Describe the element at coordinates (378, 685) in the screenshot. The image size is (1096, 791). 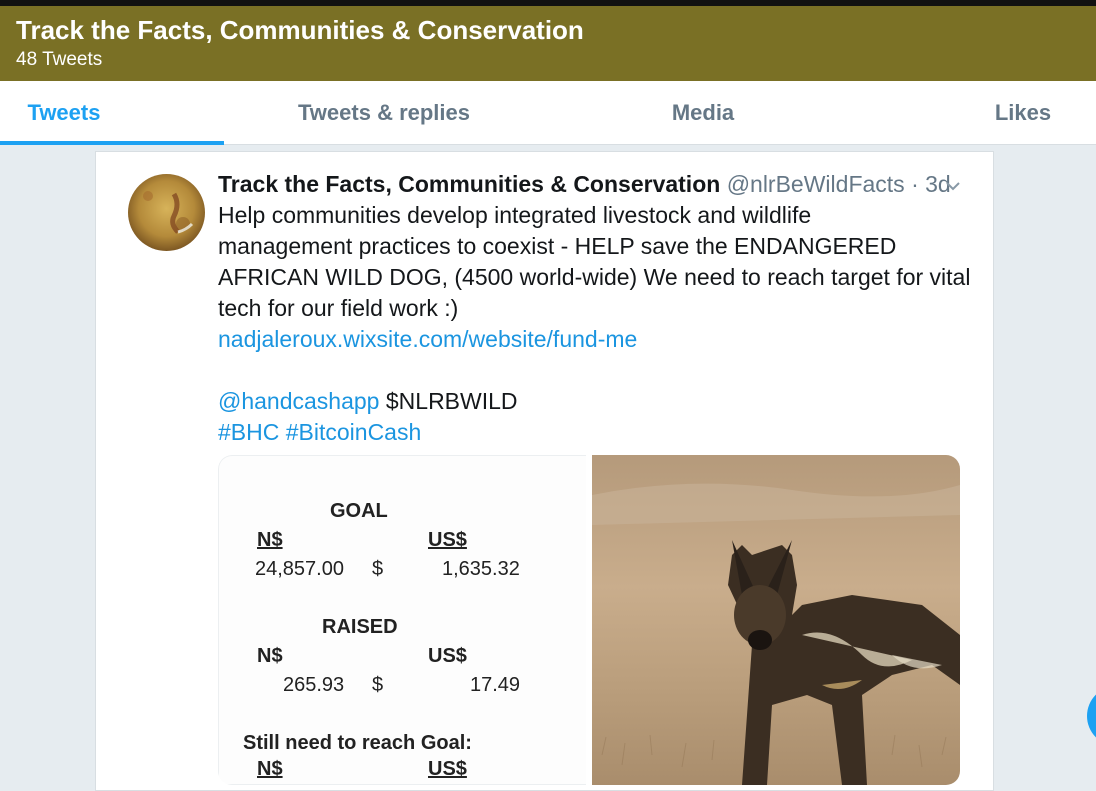
I see `raised-dollar-sign: $` at that location.